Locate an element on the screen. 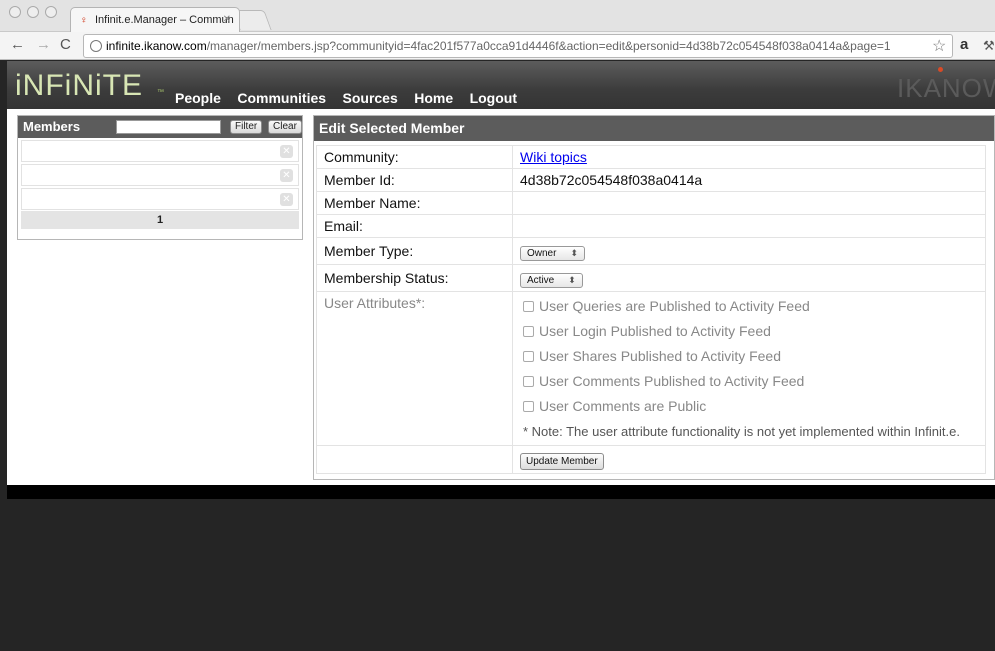  members-title: Members is located at coordinates (52, 126).